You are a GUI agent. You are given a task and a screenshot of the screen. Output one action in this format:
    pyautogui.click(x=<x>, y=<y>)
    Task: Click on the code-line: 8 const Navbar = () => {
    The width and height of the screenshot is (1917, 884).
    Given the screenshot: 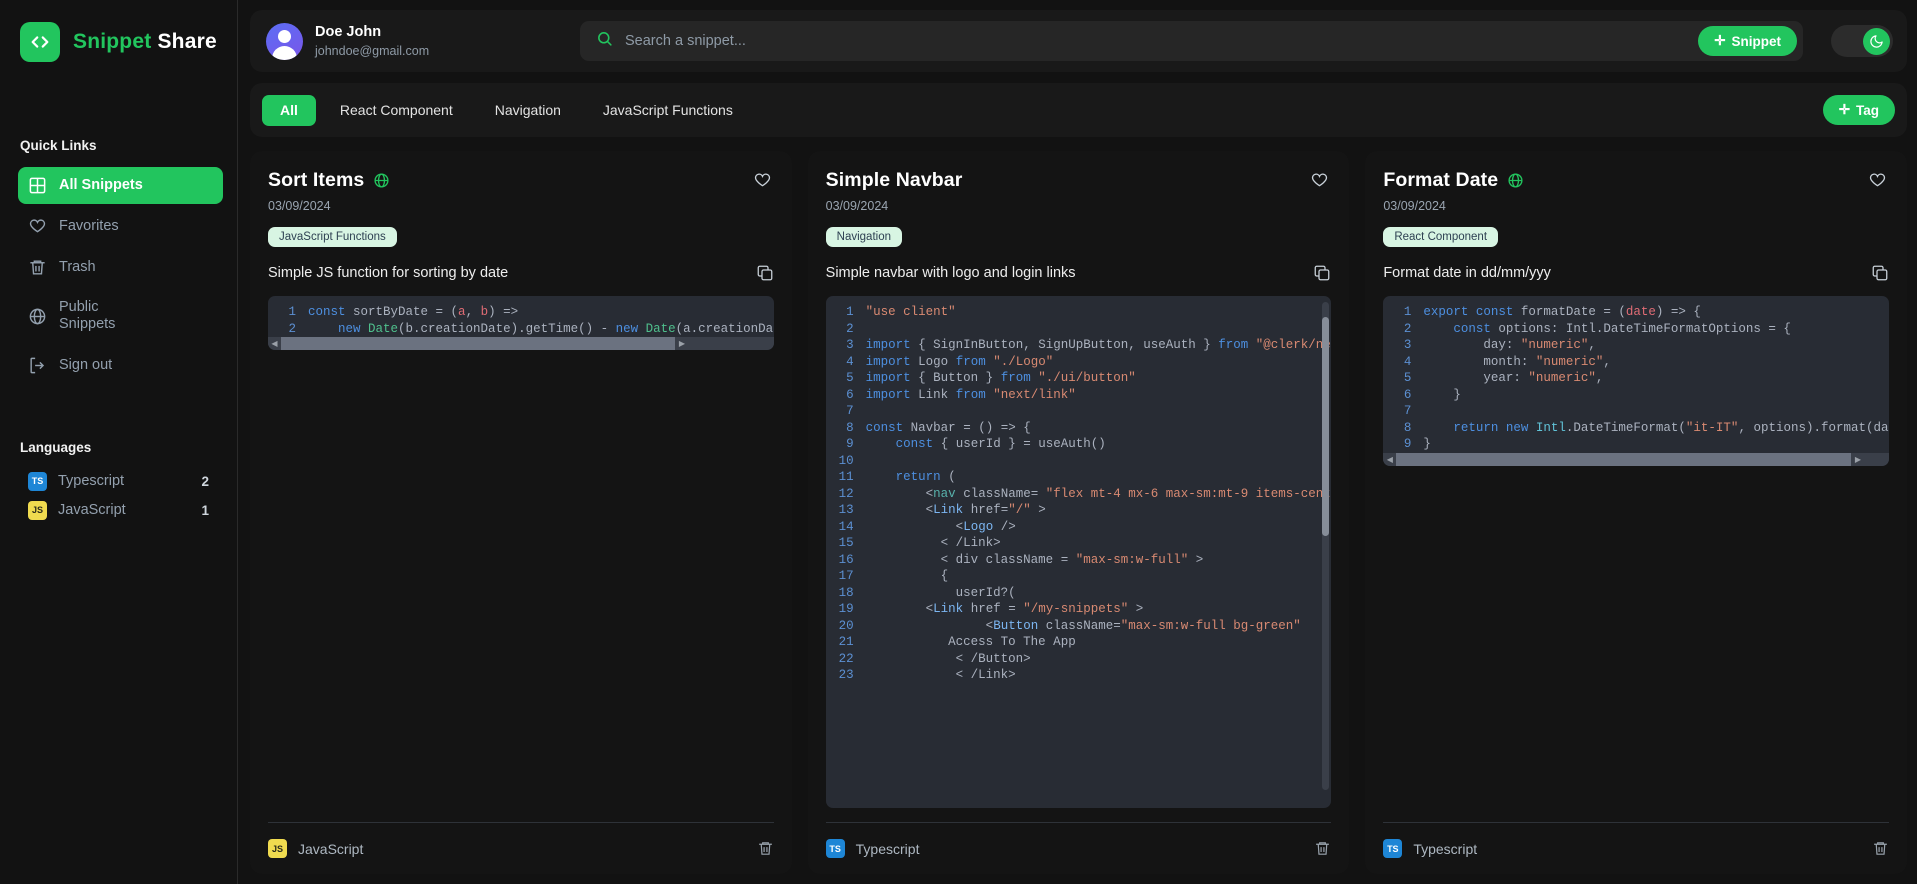 What is the action you would take?
    pyautogui.click(x=1079, y=428)
    